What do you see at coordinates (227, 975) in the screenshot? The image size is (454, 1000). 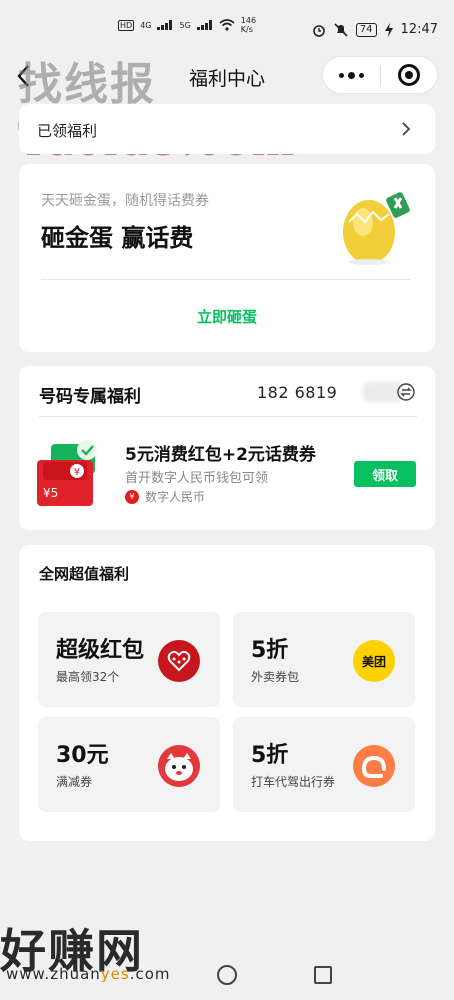 I see `nav-home-button` at bounding box center [227, 975].